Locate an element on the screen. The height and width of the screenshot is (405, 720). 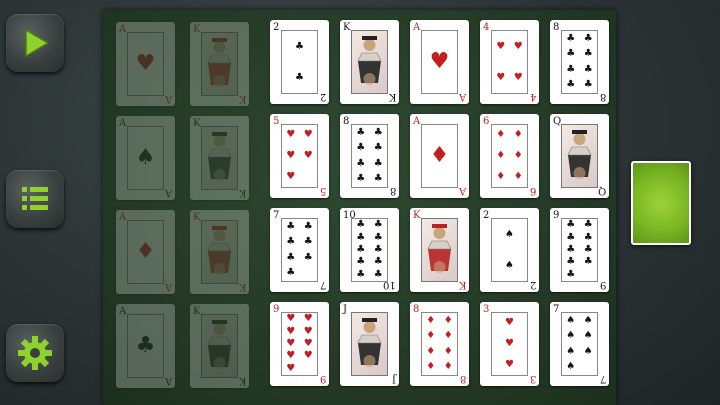
foundation-card: A A ♦ is located at coordinates (145, 252).